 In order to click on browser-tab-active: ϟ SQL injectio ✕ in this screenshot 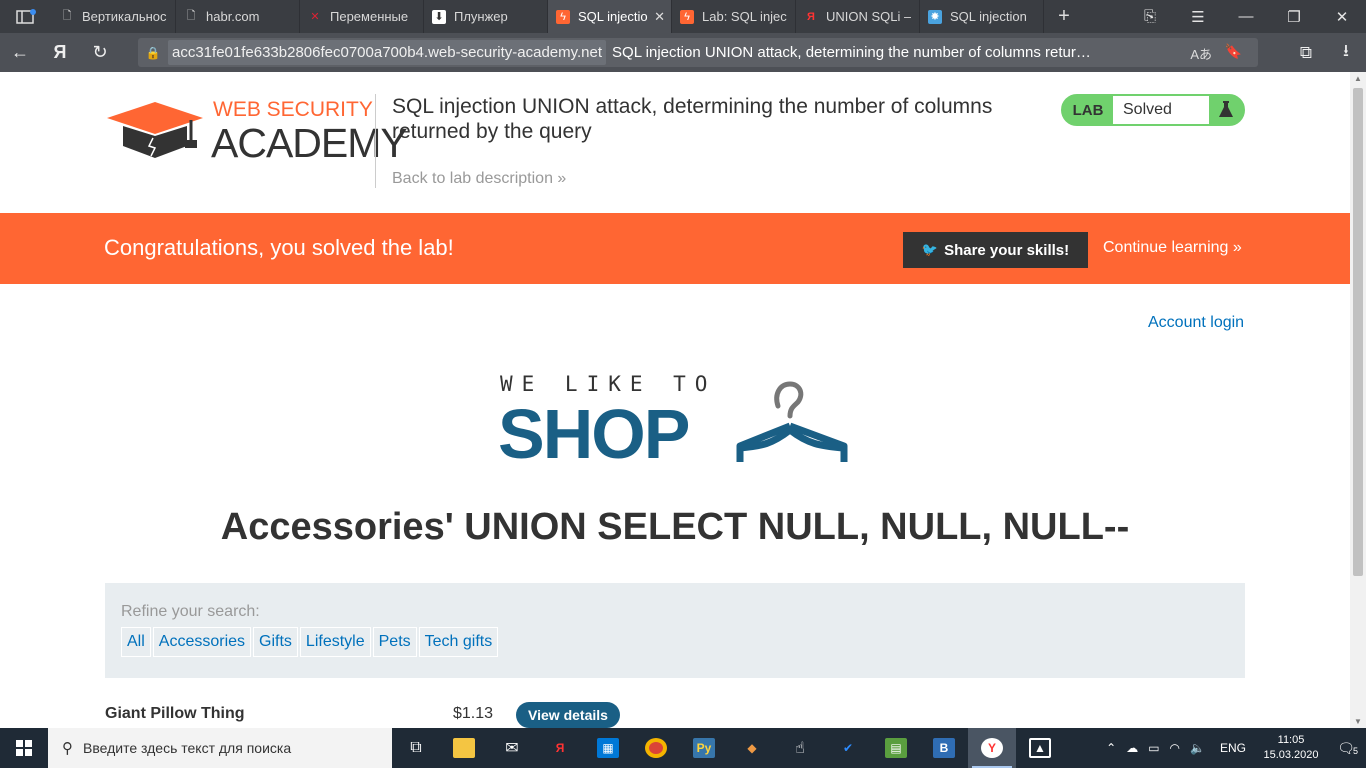, I will do `click(610, 16)`.